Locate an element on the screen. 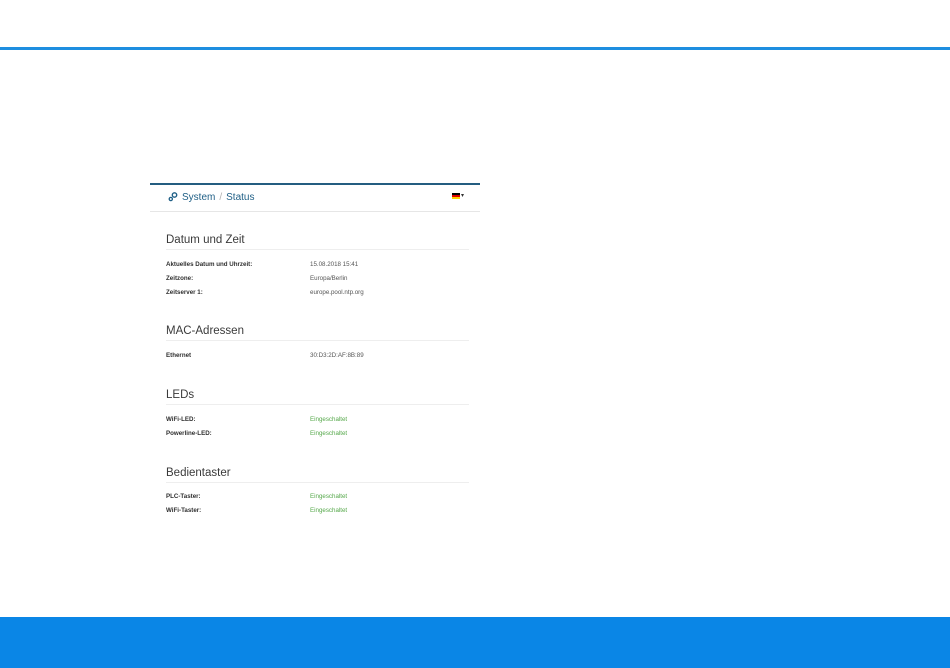 The width and height of the screenshot is (950, 668). language-selector: ▾ is located at coordinates (458, 196).